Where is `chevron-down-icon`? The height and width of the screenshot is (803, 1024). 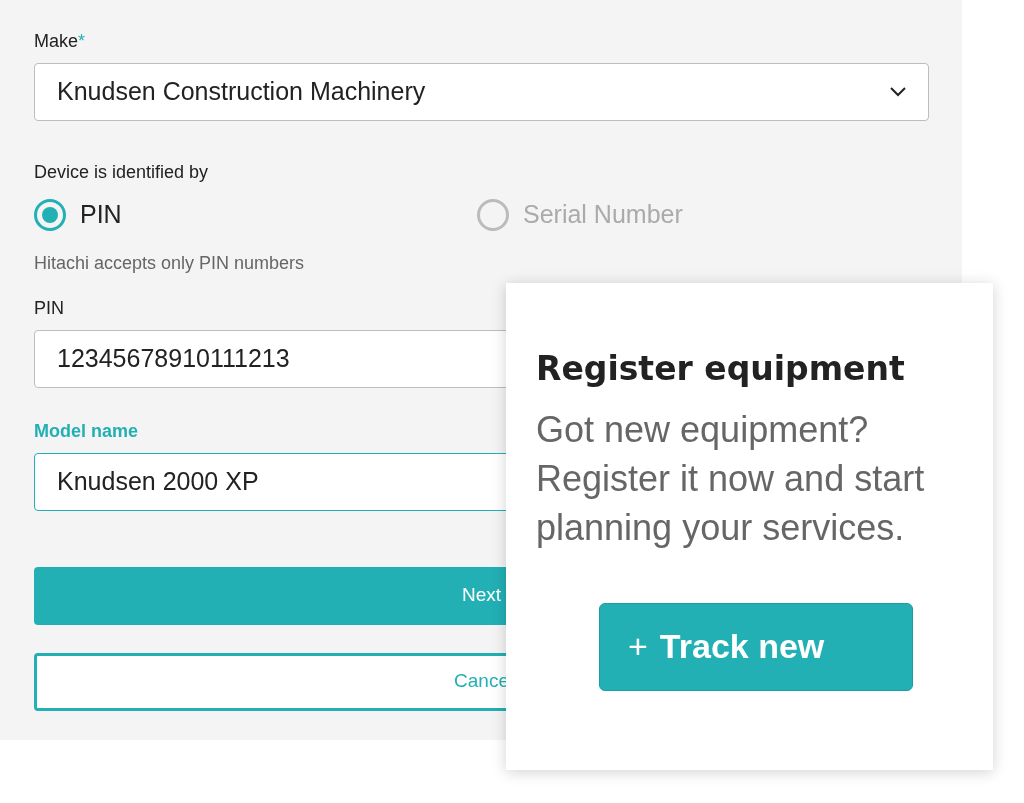 chevron-down-icon is located at coordinates (898, 92).